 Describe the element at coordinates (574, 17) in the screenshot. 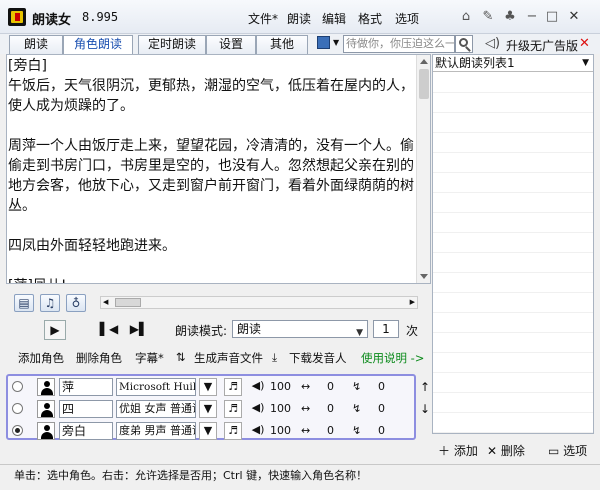

I see `close-icon: ✕` at that location.